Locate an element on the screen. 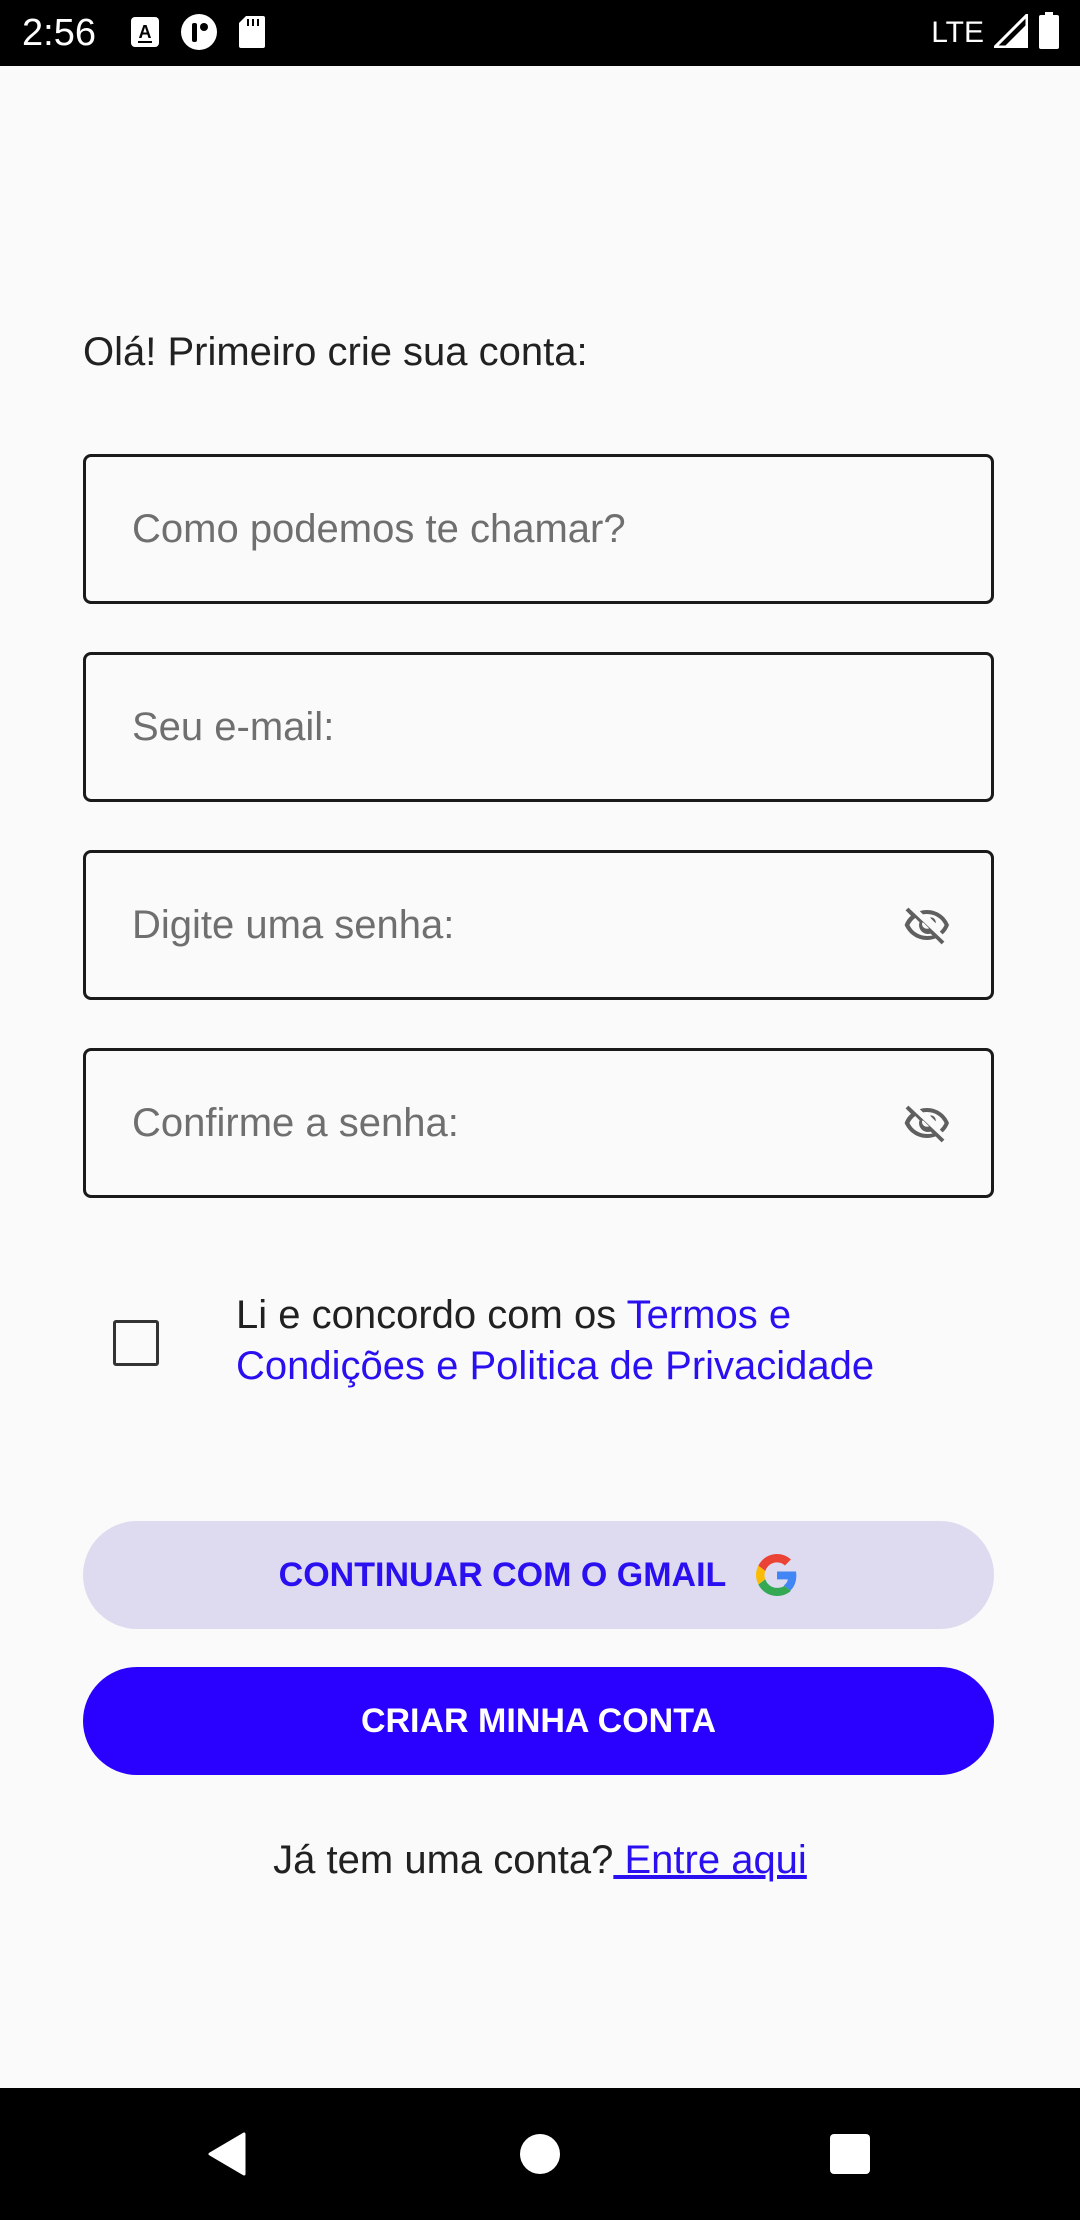  email-field is located at coordinates (538, 727).